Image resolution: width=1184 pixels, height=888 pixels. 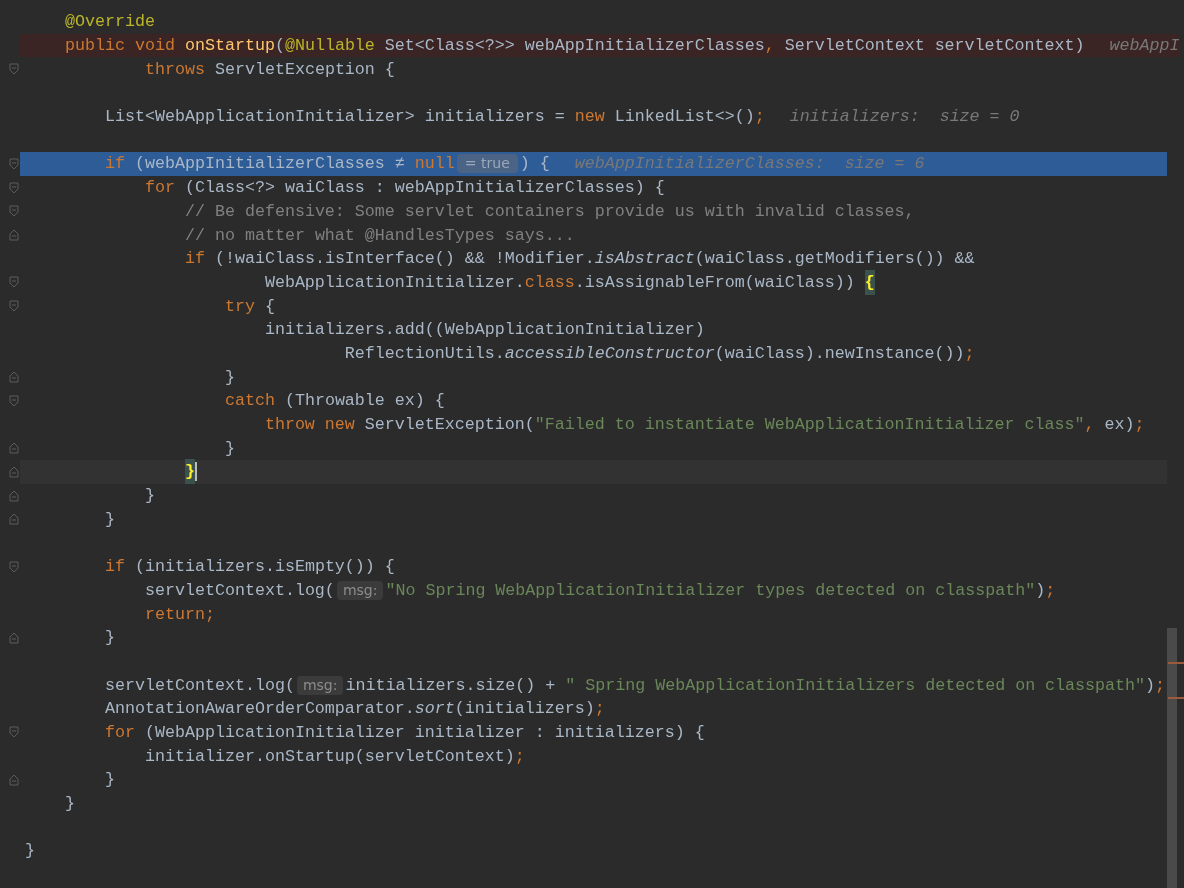 I want to click on code-text: catch (Throwable ex) {, so click(x=334, y=401).